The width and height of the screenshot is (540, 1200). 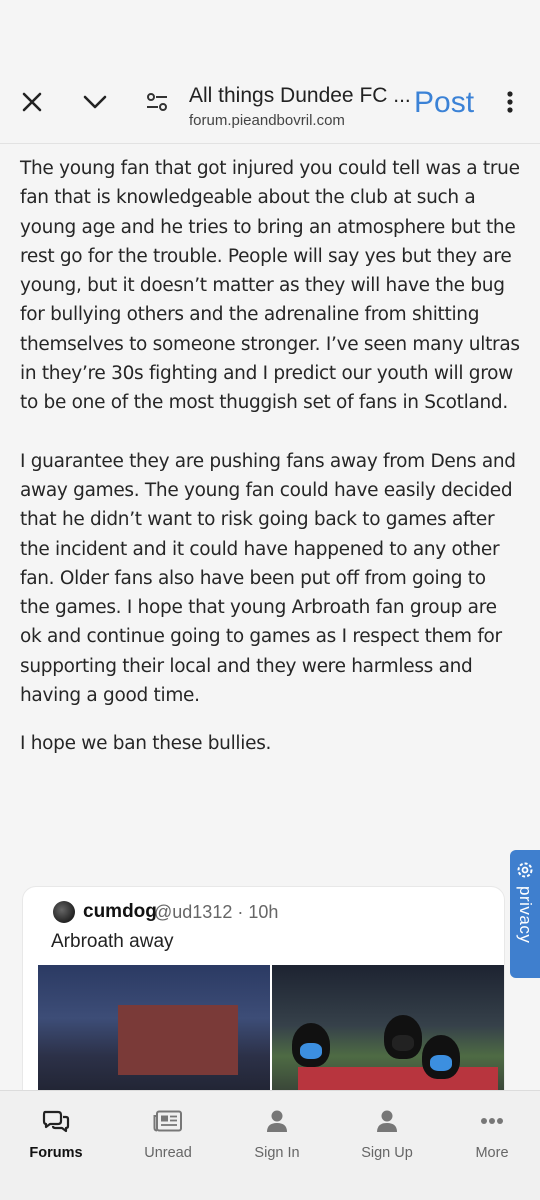 I want to click on nav-sign-up: Sign Up, so click(x=387, y=1135).